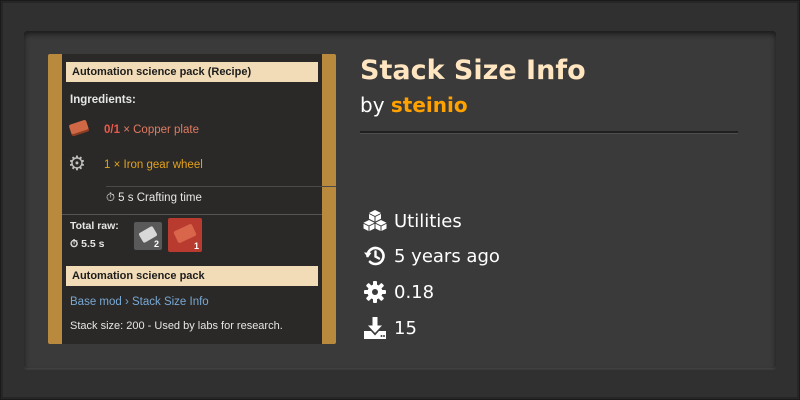 The height and width of the screenshot is (400, 800). What do you see at coordinates (103, 100) in the screenshot?
I see `ingredients-title: Ingredients:` at bounding box center [103, 100].